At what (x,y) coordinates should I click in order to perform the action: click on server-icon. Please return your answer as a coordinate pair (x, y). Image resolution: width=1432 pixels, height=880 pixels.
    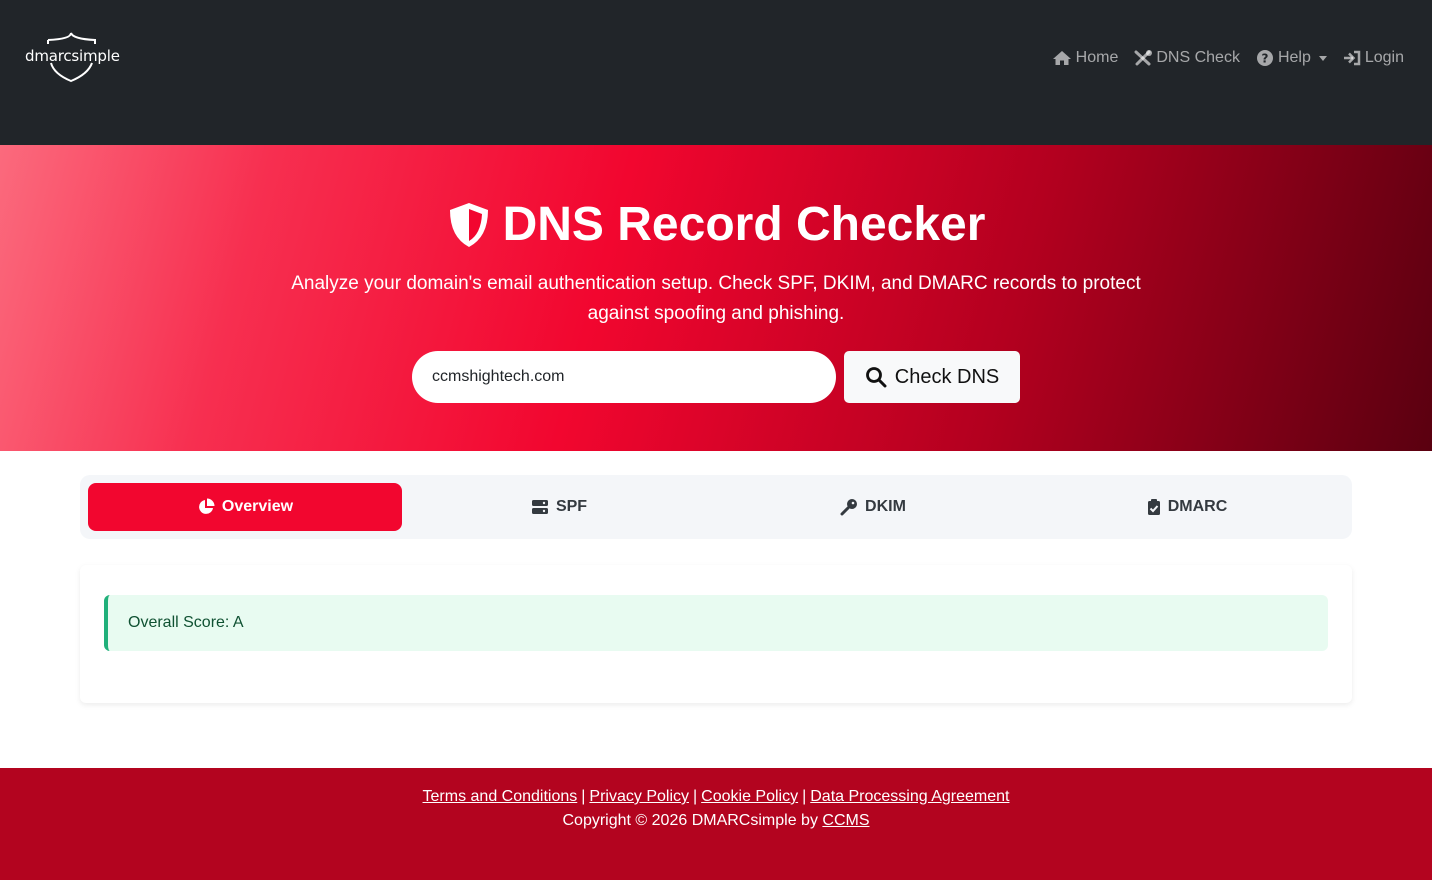
    Looking at the image, I should click on (539, 507).